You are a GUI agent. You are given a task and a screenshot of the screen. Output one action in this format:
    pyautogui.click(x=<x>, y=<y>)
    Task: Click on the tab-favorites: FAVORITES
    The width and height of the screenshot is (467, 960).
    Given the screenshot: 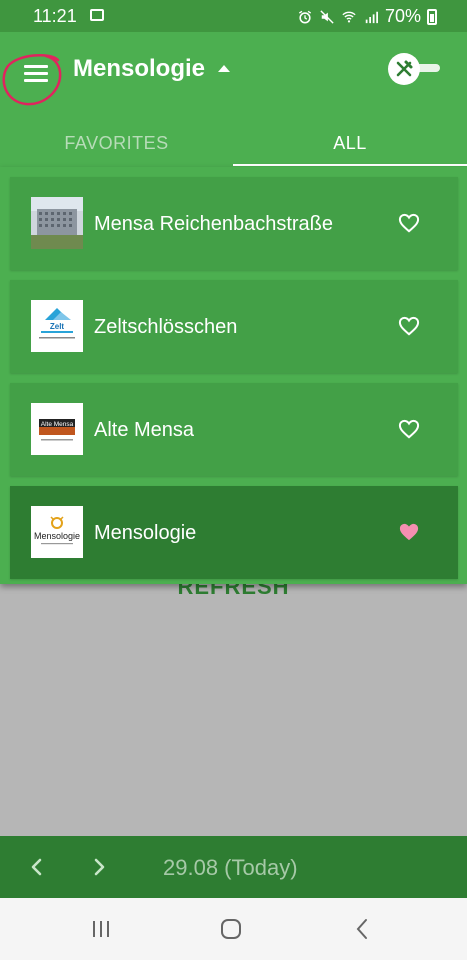 What is the action you would take?
    pyautogui.click(x=116, y=143)
    